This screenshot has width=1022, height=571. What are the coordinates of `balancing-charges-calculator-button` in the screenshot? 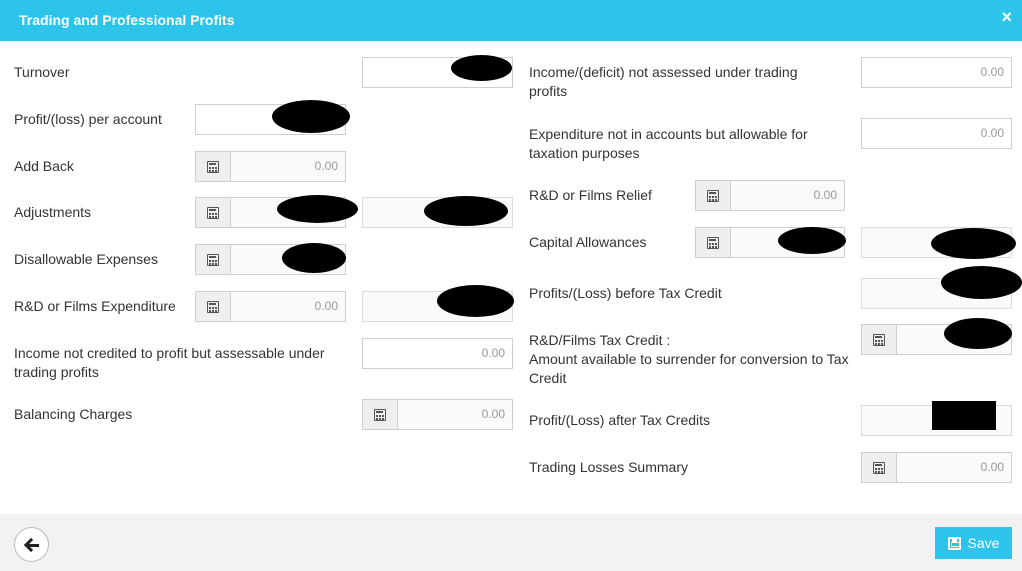 It's located at (380, 414).